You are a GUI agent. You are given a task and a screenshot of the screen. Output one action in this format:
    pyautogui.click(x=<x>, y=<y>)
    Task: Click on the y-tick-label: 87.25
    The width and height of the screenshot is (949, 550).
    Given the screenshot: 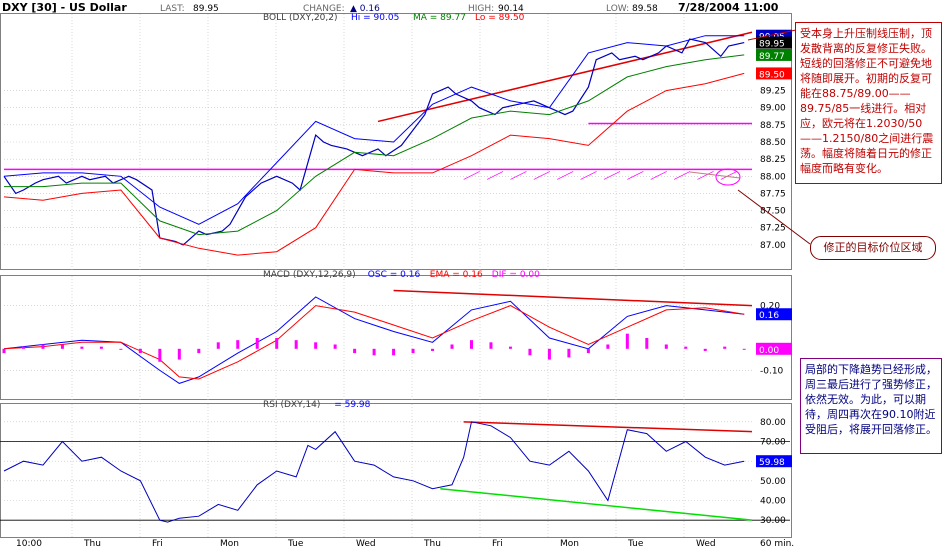 What is the action you would take?
    pyautogui.click(x=773, y=229)
    